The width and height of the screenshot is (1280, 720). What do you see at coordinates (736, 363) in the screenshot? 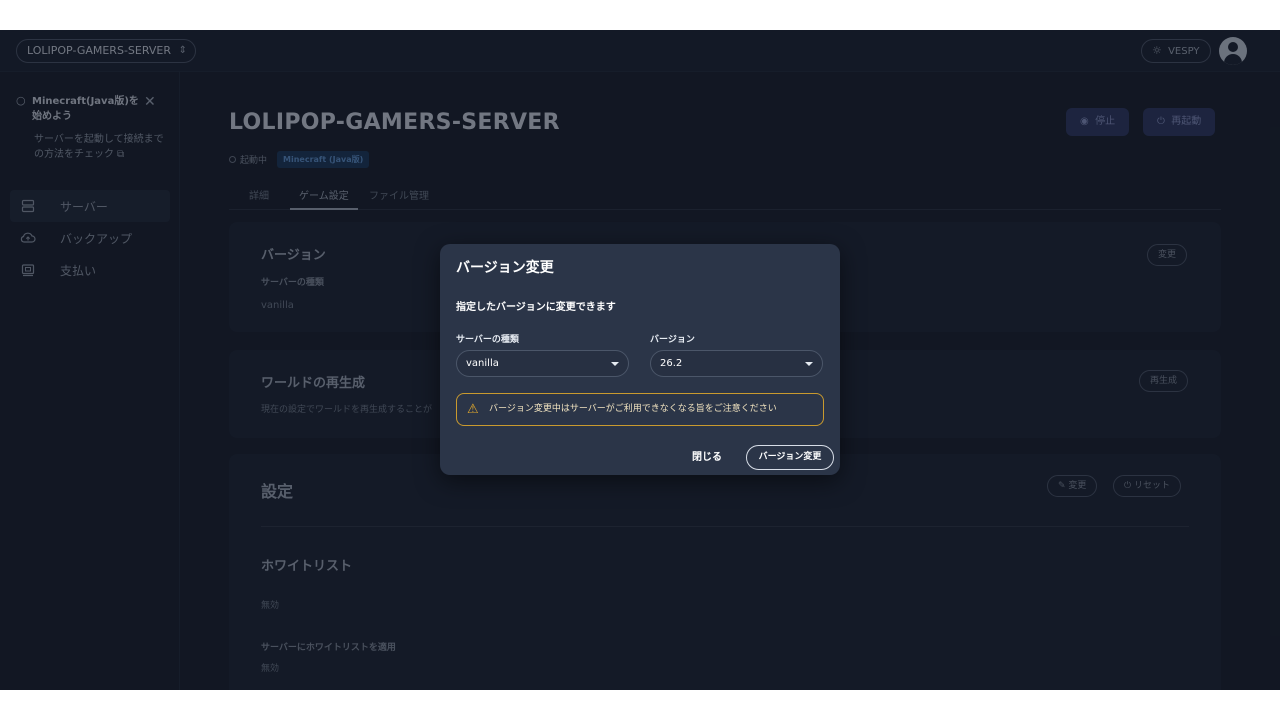
I see `version-select: 26.2` at bounding box center [736, 363].